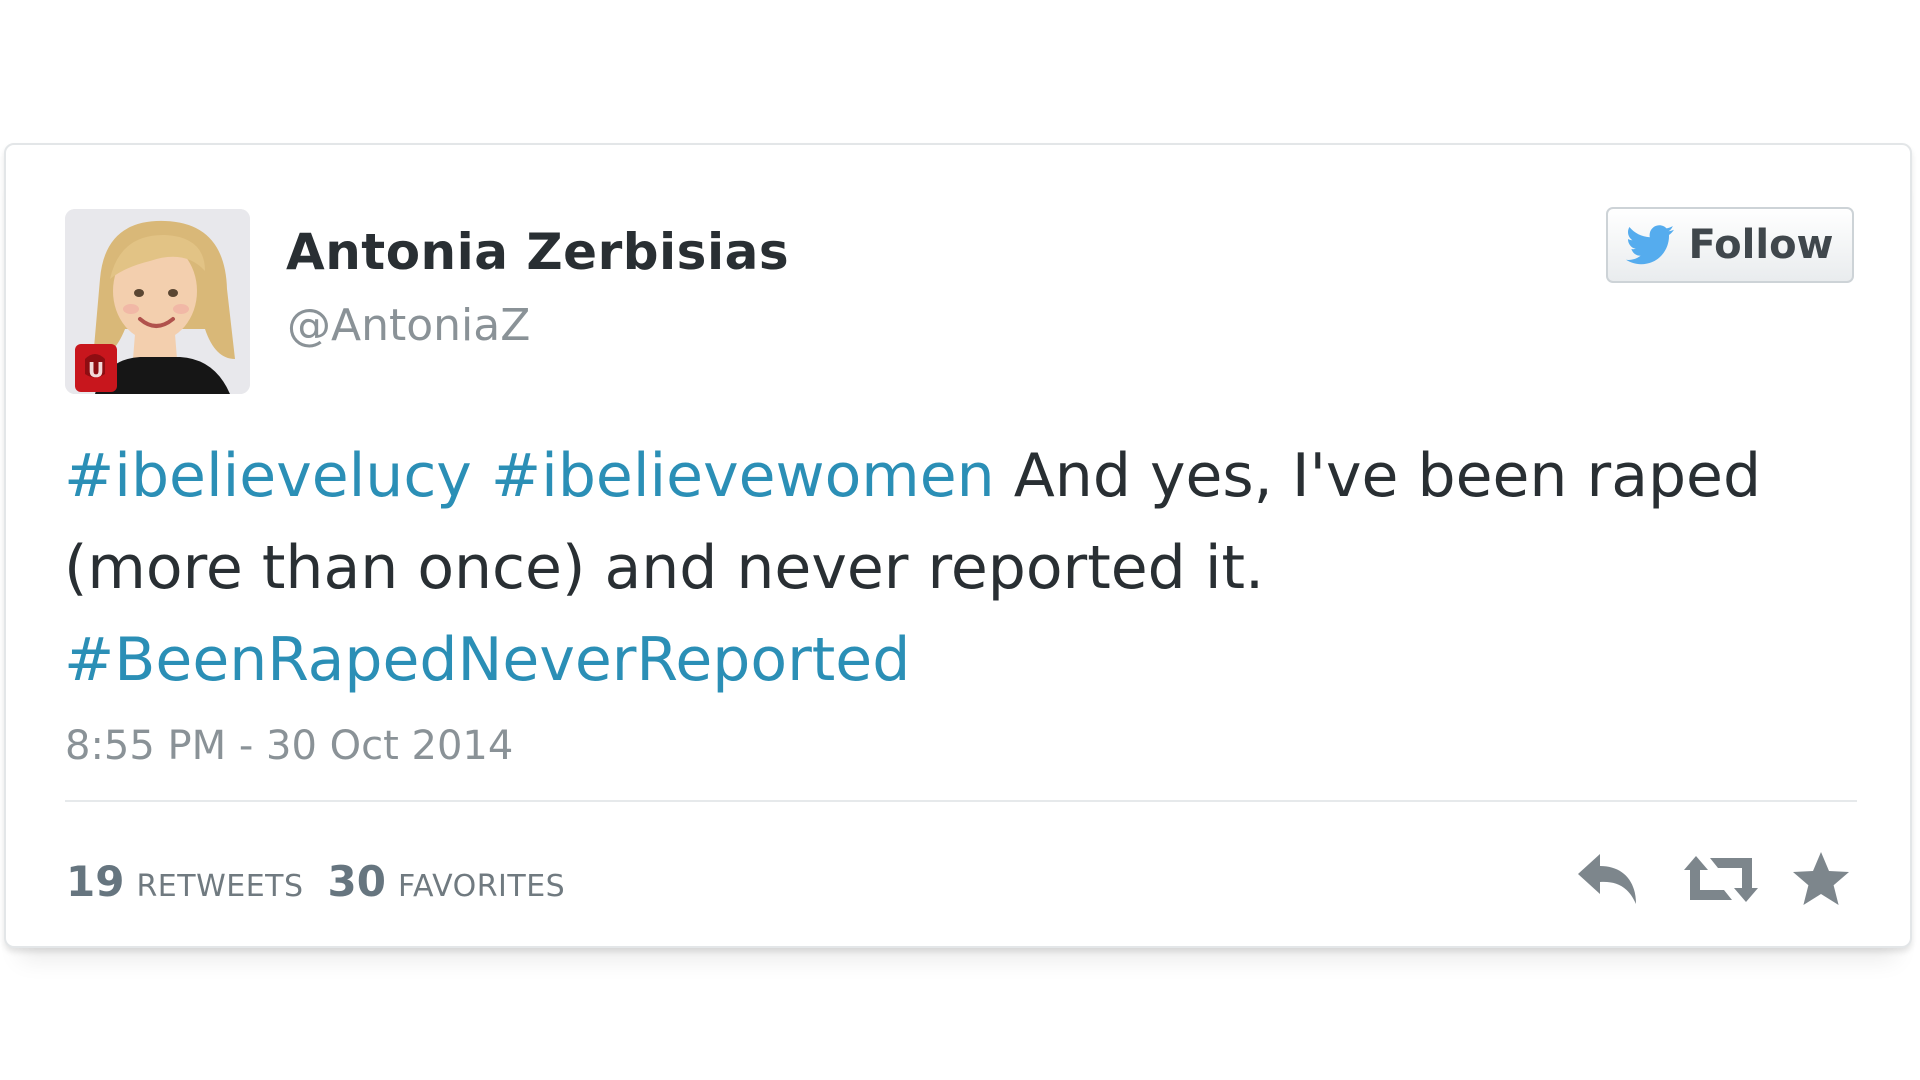 The width and height of the screenshot is (1920, 1080). Describe the element at coordinates (1610, 879) in the screenshot. I see `reply-icon` at that location.